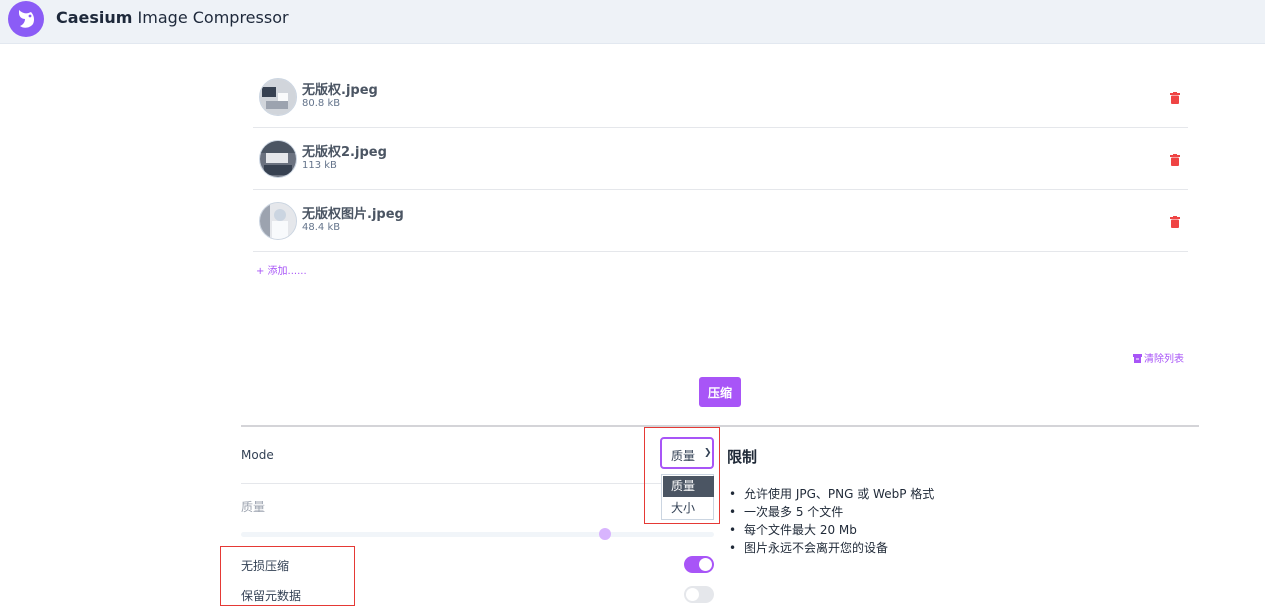  I want to click on limits-item: 允许使用 JPG、PNG 或 WebP 格式, so click(830, 494).